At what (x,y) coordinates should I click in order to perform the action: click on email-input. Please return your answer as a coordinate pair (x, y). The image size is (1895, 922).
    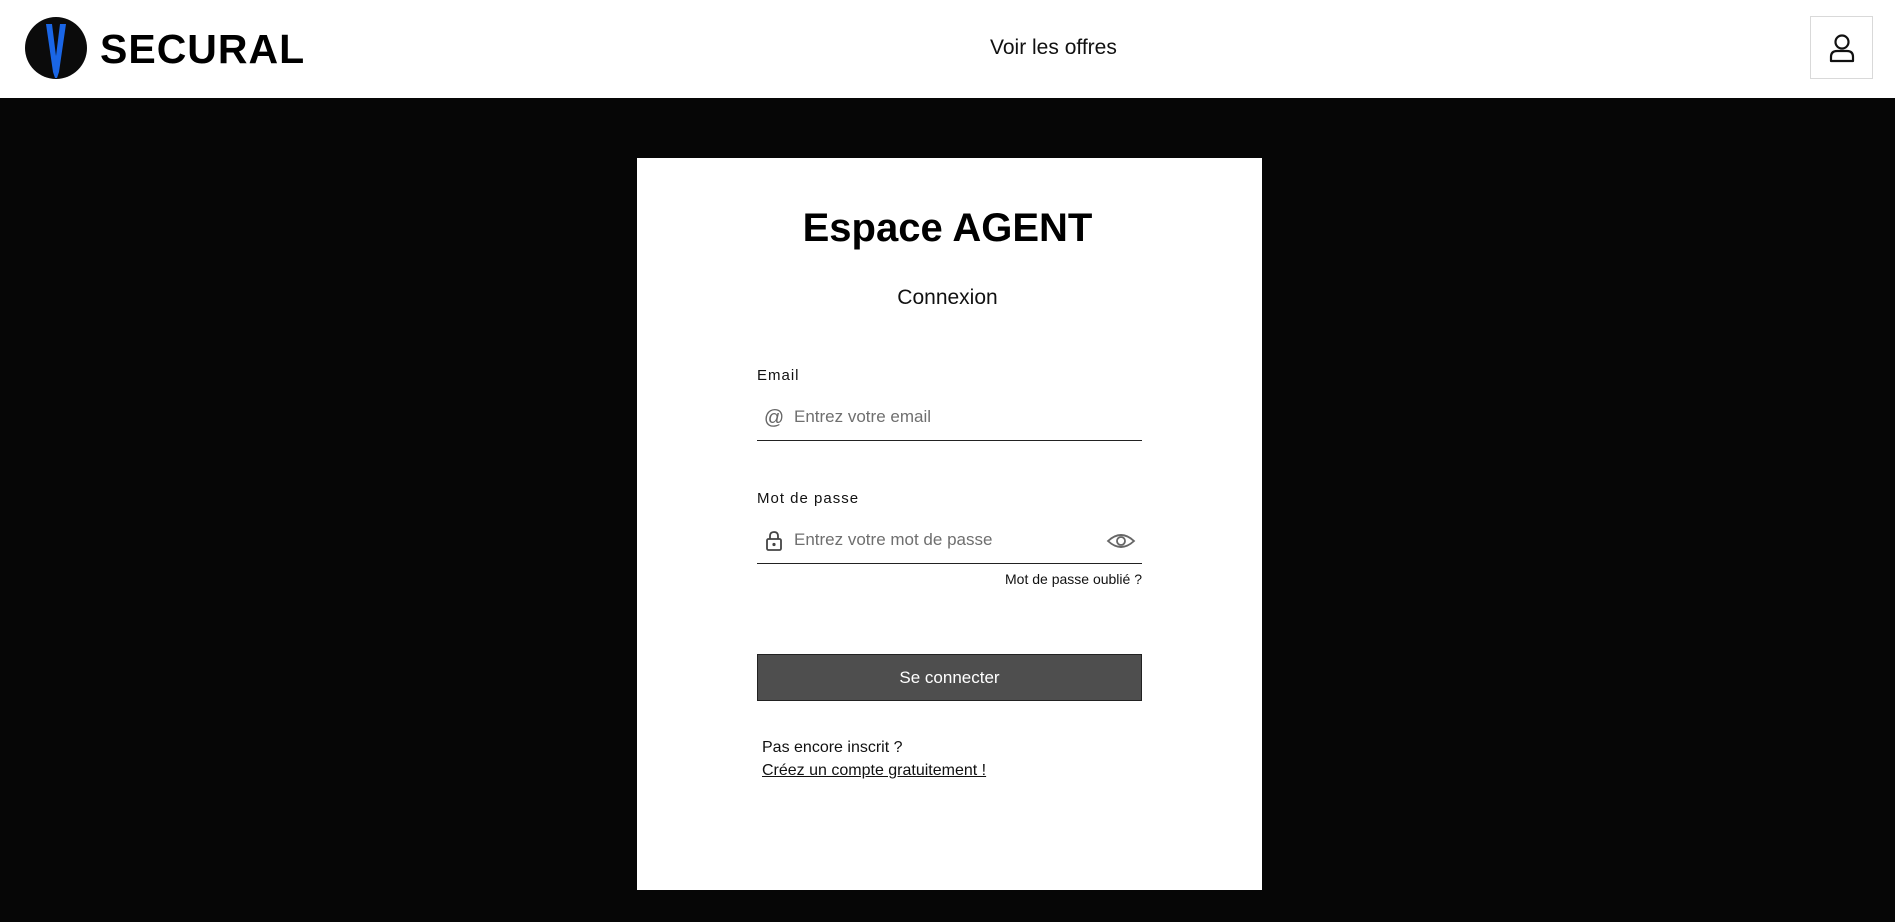
    Looking at the image, I should click on (944, 417).